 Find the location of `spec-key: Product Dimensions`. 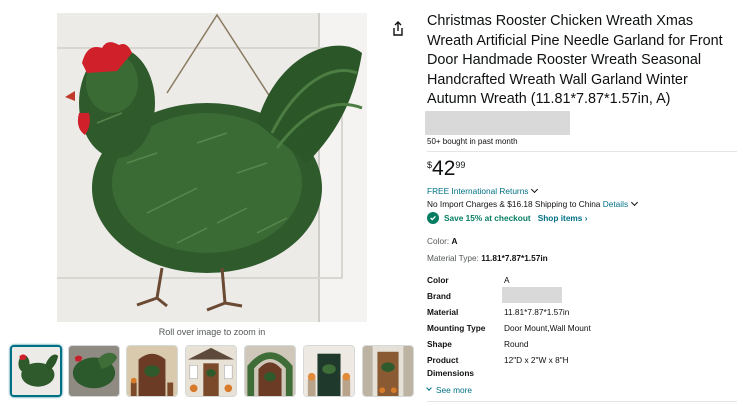

spec-key: Product Dimensions is located at coordinates (451, 366).